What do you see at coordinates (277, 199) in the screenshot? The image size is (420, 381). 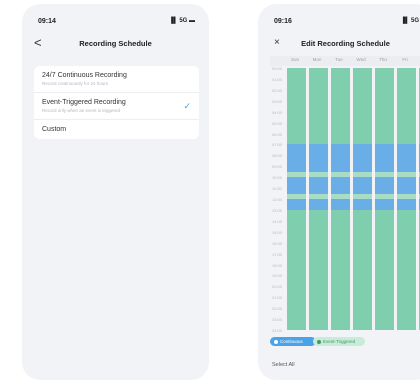 I see `time-label: 12:00` at bounding box center [277, 199].